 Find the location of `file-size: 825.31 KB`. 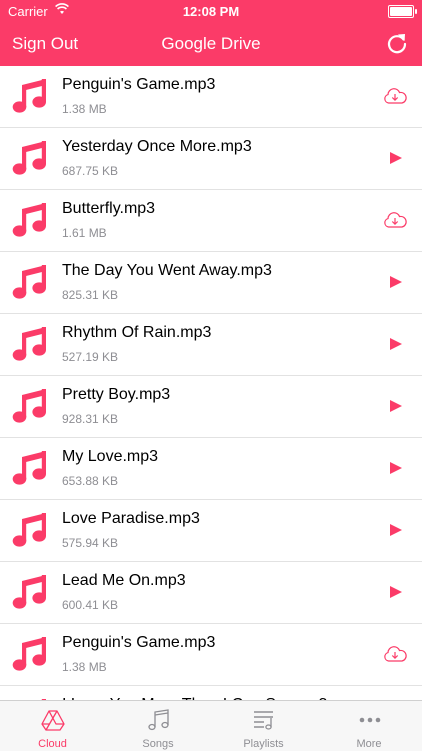

file-size: 825.31 KB is located at coordinates (90, 295).